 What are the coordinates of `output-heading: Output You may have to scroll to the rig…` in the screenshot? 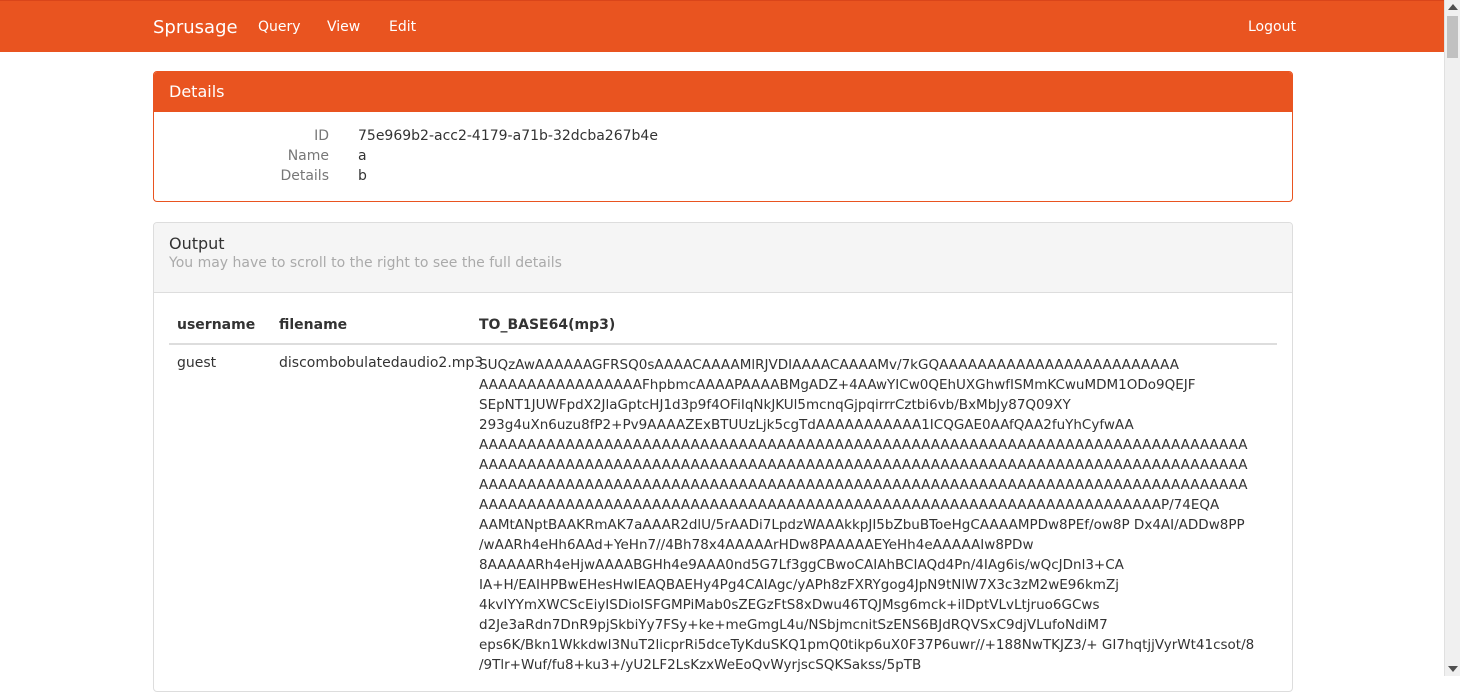 It's located at (723, 258).